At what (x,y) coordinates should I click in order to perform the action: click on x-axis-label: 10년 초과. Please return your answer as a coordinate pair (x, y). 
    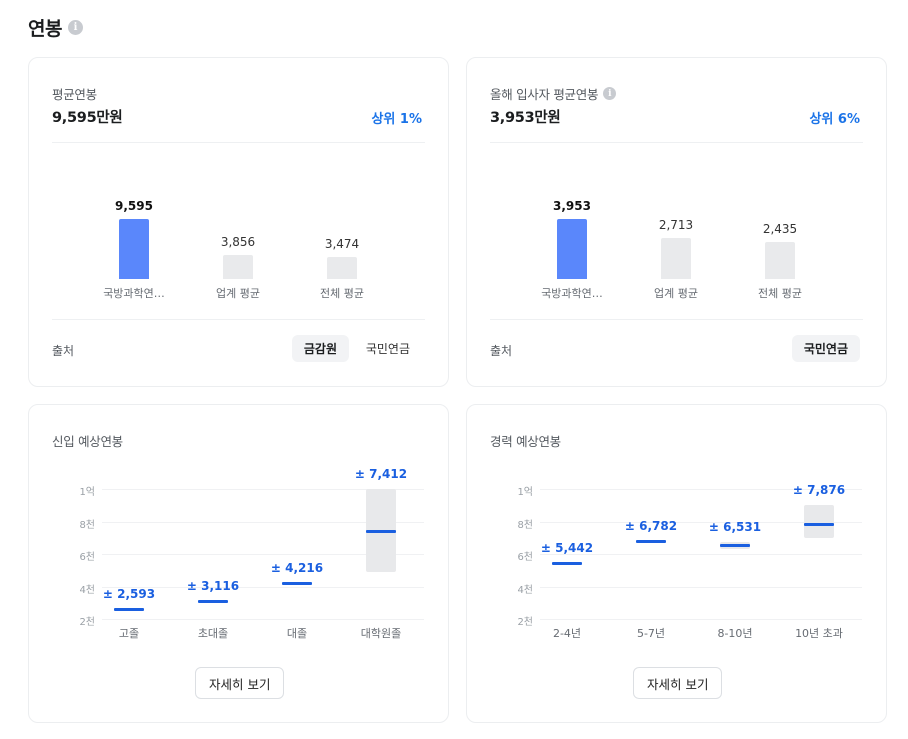
    Looking at the image, I should click on (819, 633).